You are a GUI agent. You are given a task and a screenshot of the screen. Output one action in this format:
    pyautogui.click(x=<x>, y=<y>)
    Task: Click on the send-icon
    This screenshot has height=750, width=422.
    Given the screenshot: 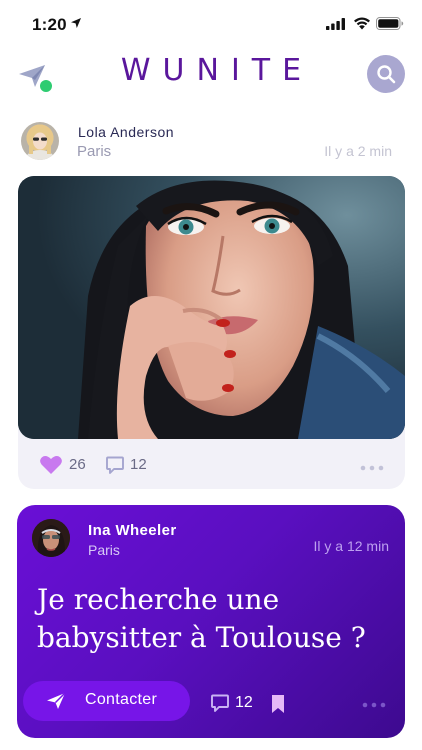 What is the action you would take?
    pyautogui.click(x=56, y=700)
    